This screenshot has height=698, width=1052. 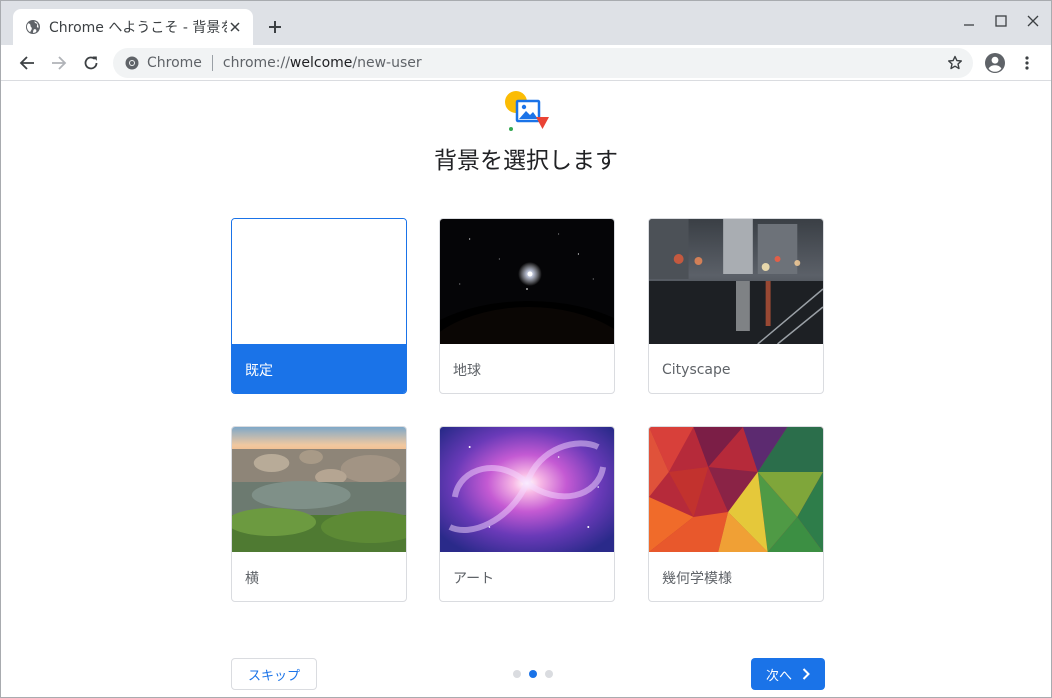 I want to click on tab-title: Chrome へようこそ - 背景を選択, so click(x=138, y=28).